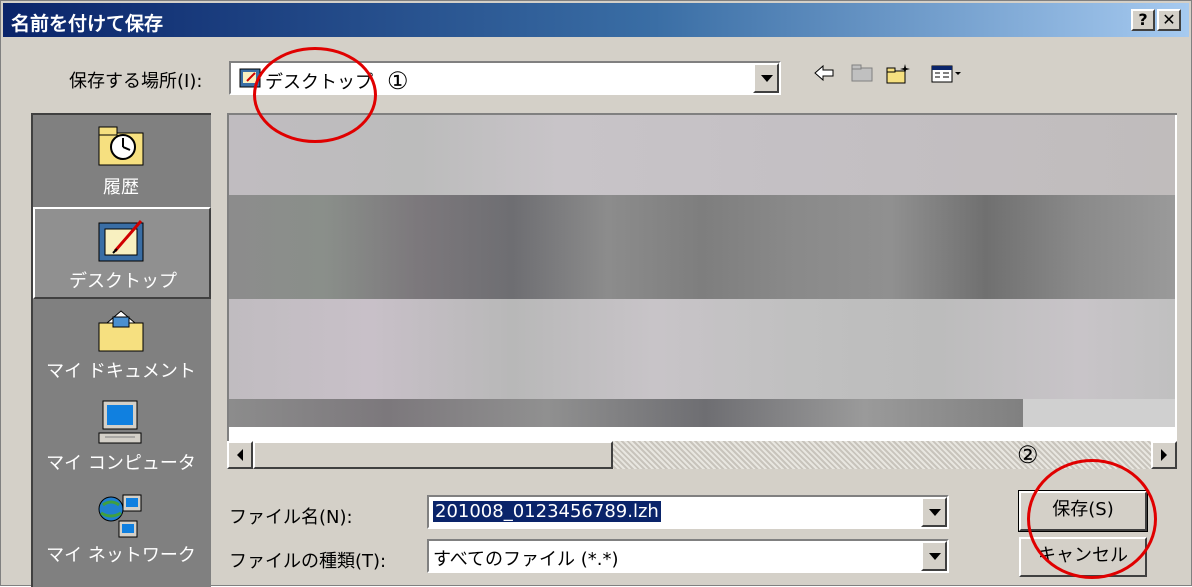  Describe the element at coordinates (121, 241) in the screenshot. I see `desktop-icon` at that location.